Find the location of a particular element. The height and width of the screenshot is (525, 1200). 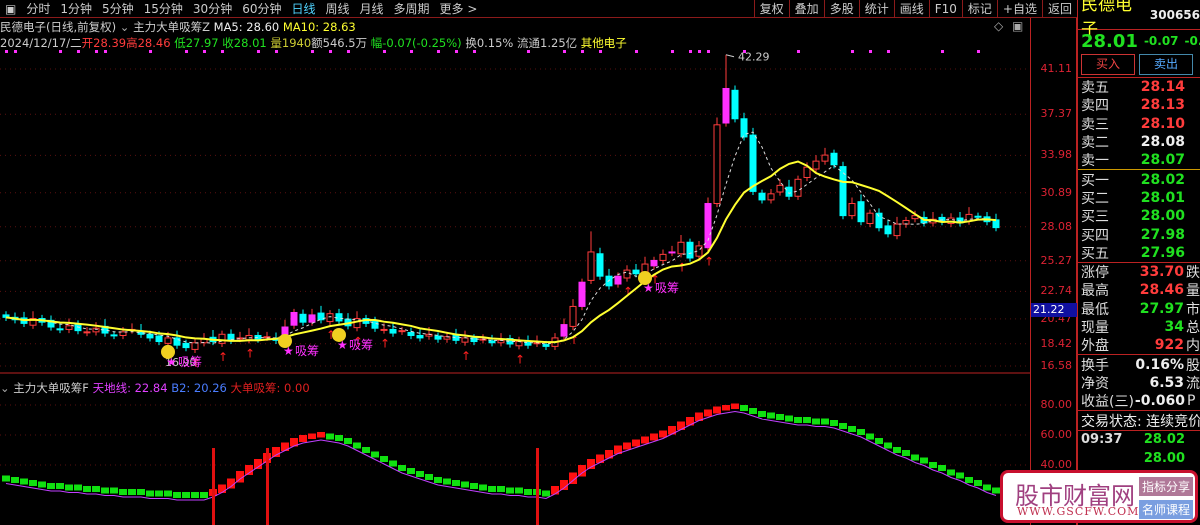

toolbar-action: +自选 is located at coordinates (1019, 9).